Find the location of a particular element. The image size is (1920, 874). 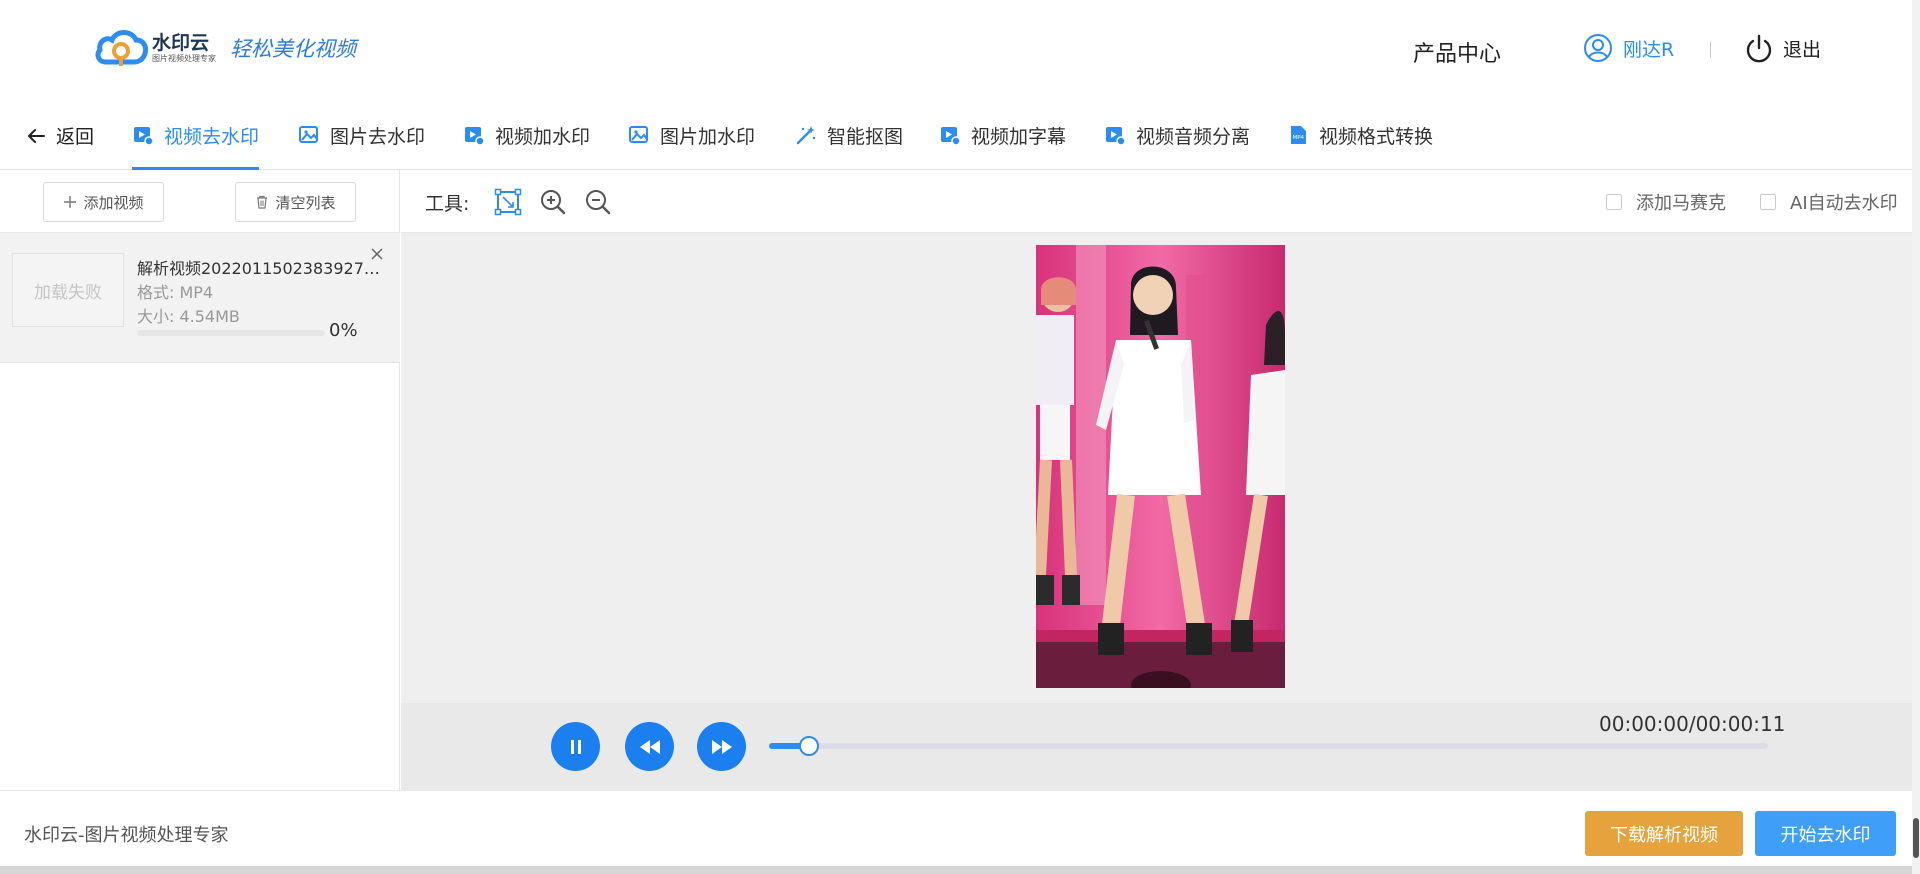

file-progress-text: 0% is located at coordinates (343, 330).